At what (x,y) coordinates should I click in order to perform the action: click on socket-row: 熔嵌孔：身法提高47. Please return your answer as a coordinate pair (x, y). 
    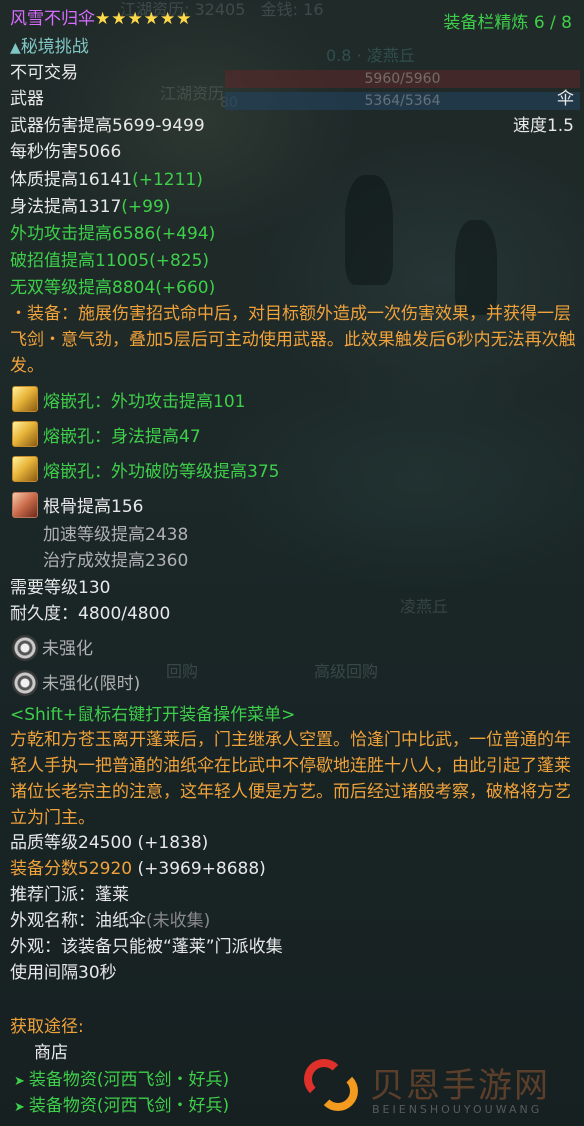
    Looking at the image, I should click on (122, 437).